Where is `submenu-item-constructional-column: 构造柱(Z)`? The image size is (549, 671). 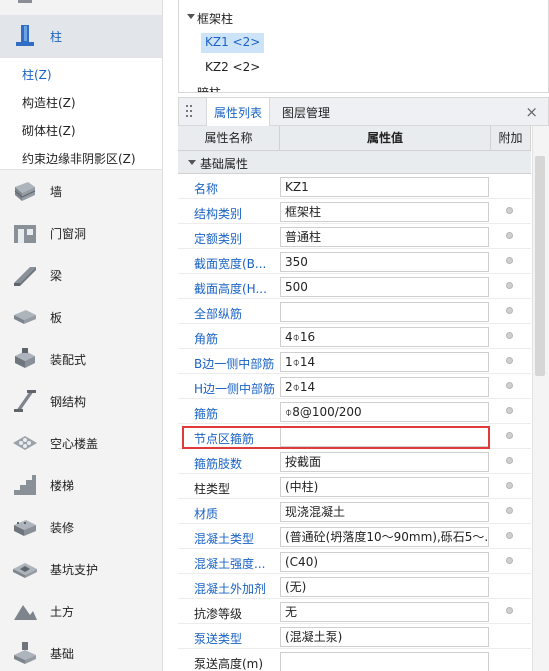
submenu-item-constructional-column: 构造柱(Z) is located at coordinates (49, 102).